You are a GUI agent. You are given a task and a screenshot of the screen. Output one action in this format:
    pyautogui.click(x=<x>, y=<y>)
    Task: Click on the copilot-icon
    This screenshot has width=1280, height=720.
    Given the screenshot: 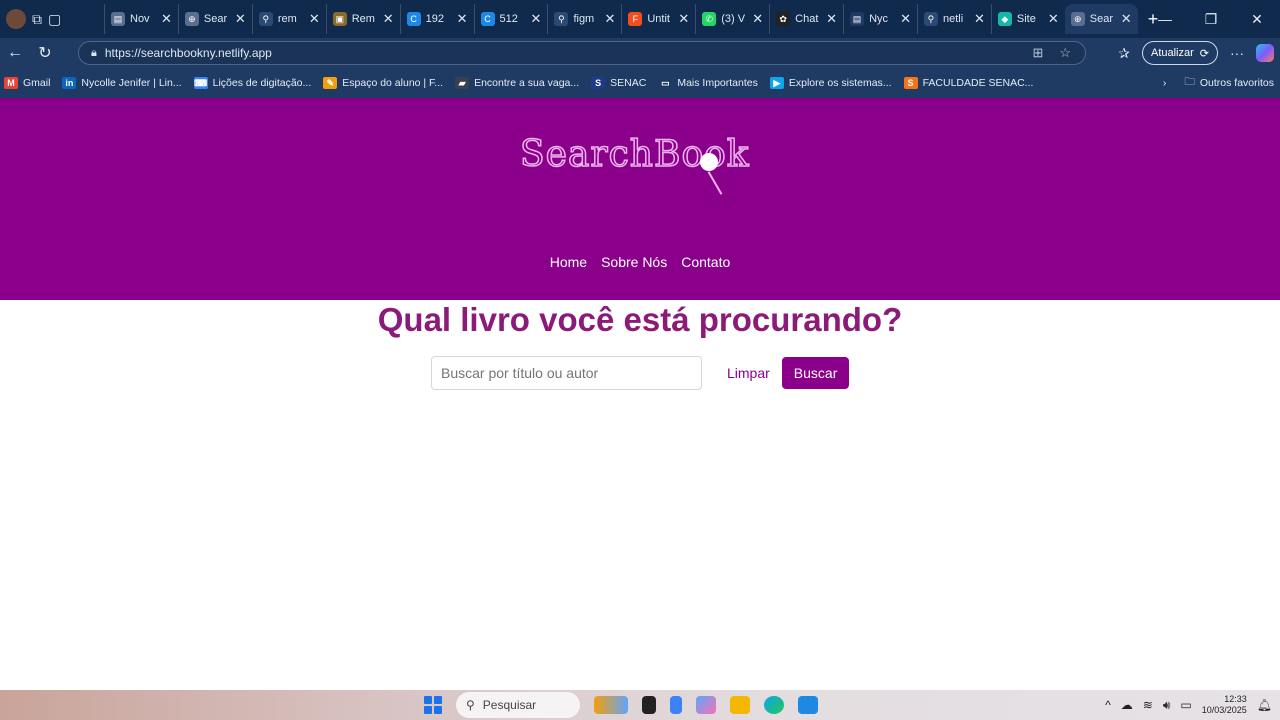 What is the action you would take?
    pyautogui.click(x=1265, y=53)
    